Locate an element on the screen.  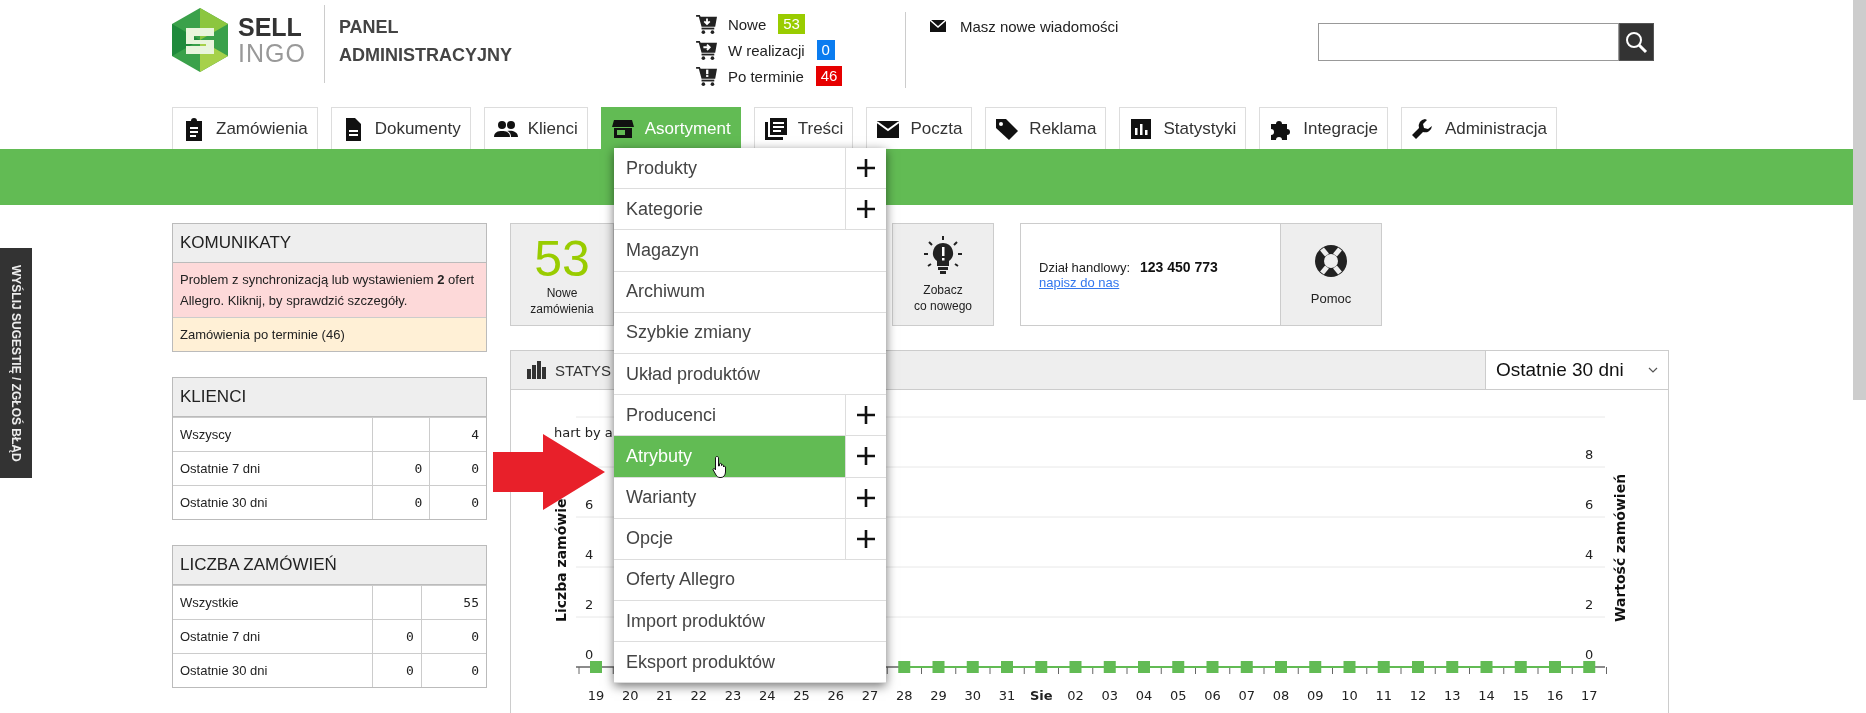
menu-item: Układ produktów is located at coordinates (750, 374).